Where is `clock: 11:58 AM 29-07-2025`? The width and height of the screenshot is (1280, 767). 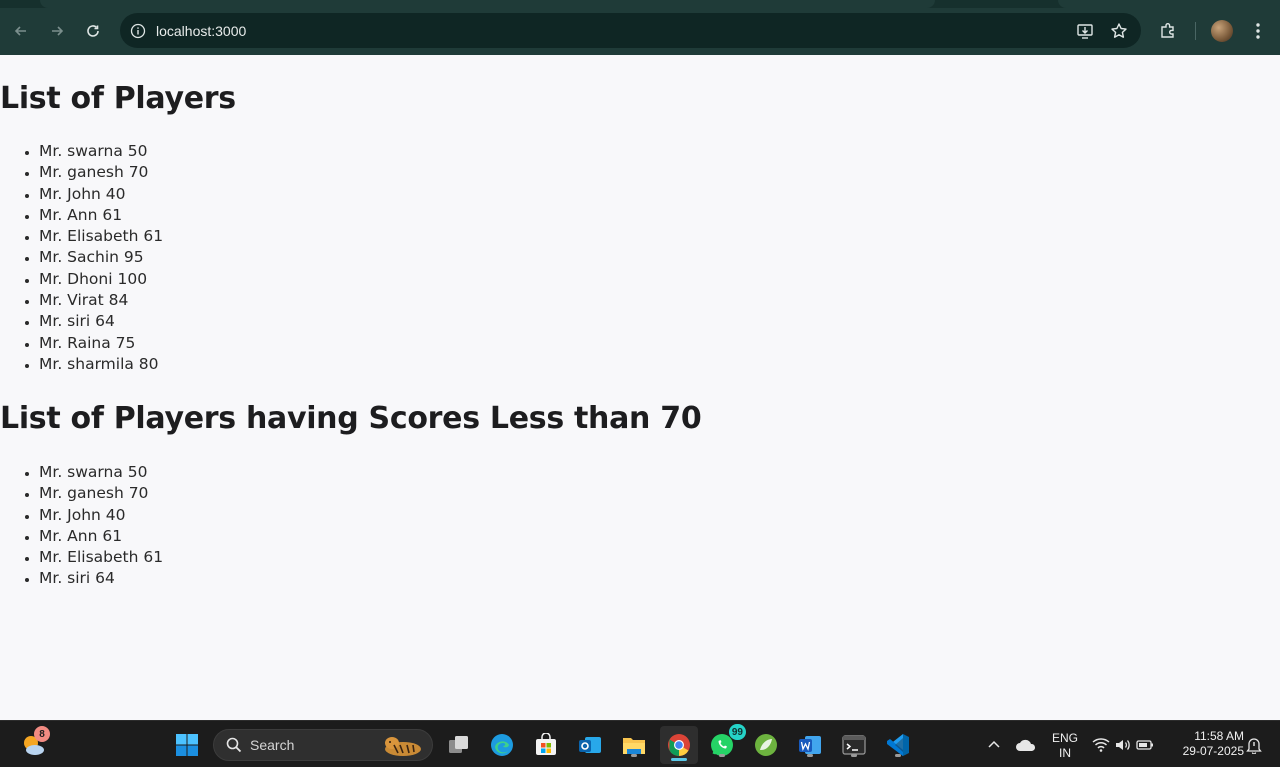
clock: 11:58 AM 29-07-2025 is located at coordinates (1206, 744).